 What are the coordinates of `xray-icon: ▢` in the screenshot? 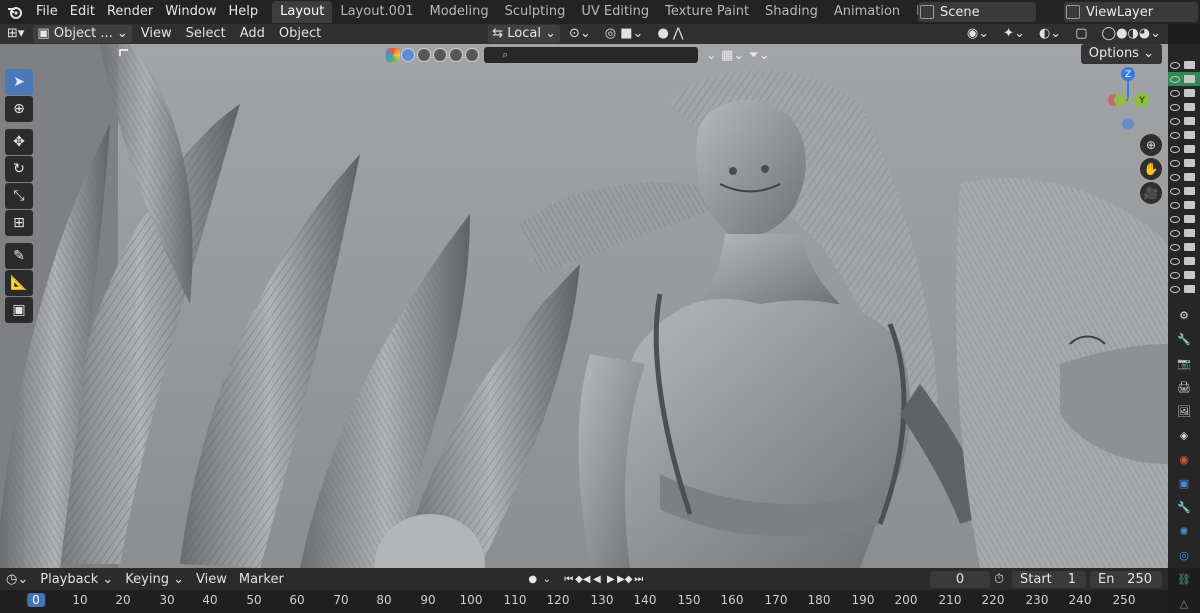 It's located at (1081, 34).